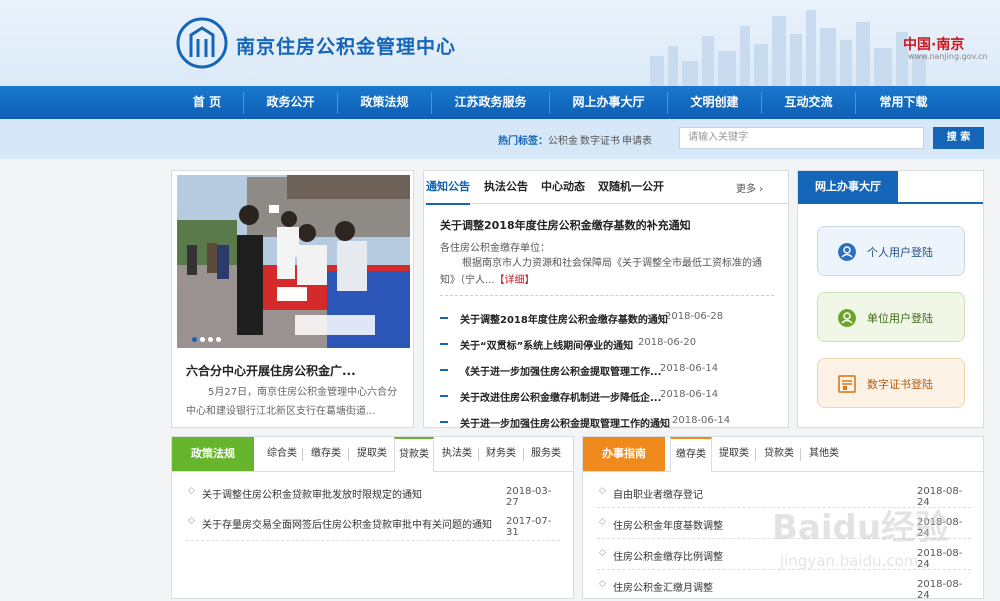 The width and height of the screenshot is (1000, 601). Describe the element at coordinates (668, 555) in the screenshot. I see `guide-item-title: 住房公积金缴存比例调整` at that location.